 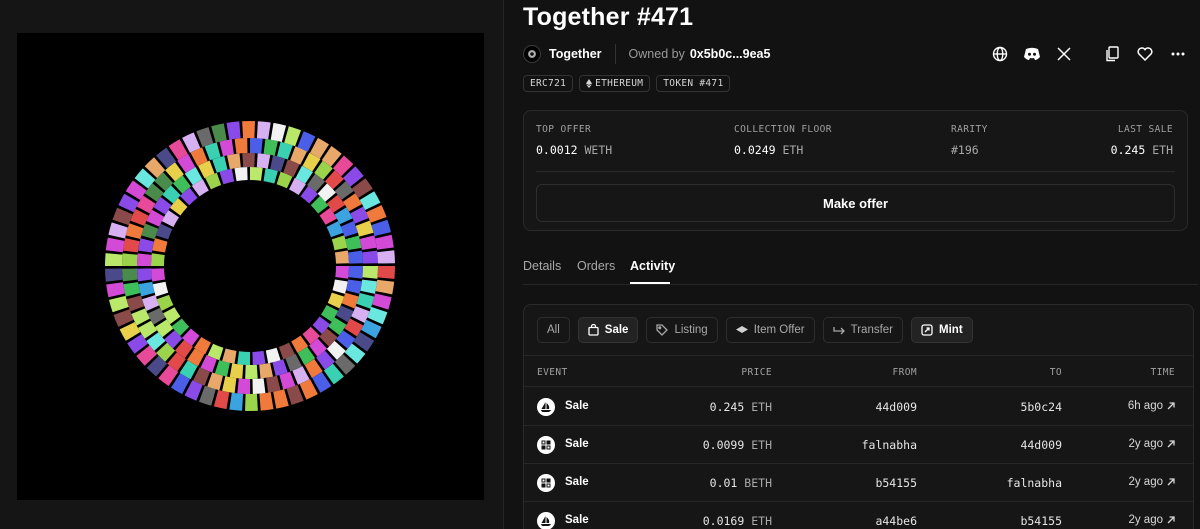 I want to click on owned-by-label: Owned by, so click(x=656, y=54).